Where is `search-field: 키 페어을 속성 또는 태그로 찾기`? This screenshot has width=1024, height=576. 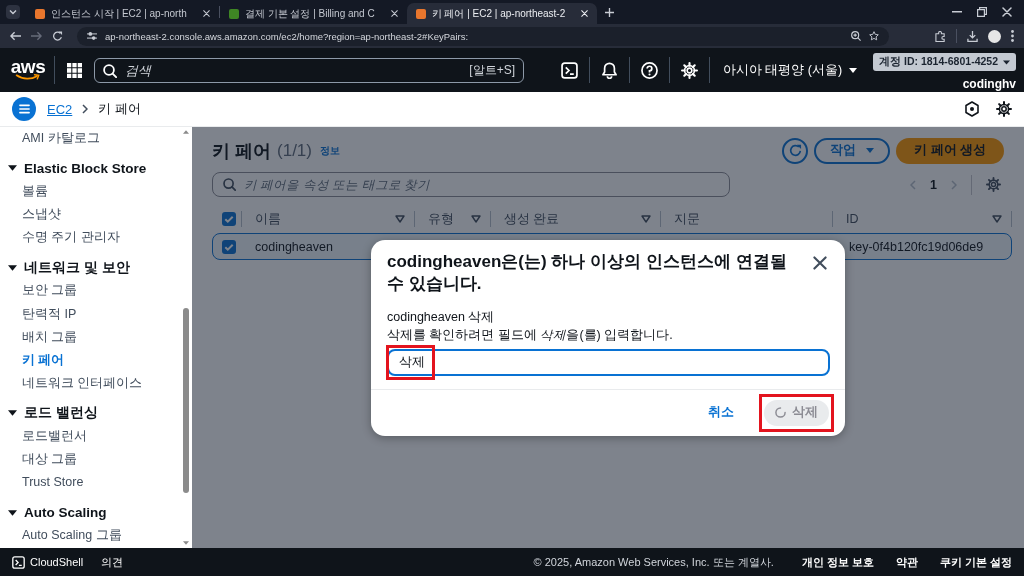
search-field: 키 페어을 속성 또는 태그로 찾기 is located at coordinates (471, 184).